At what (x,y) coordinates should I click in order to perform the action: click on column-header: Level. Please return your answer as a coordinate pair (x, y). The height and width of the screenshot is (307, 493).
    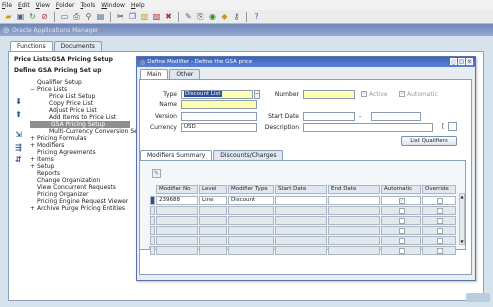
    Looking at the image, I should click on (213, 189).